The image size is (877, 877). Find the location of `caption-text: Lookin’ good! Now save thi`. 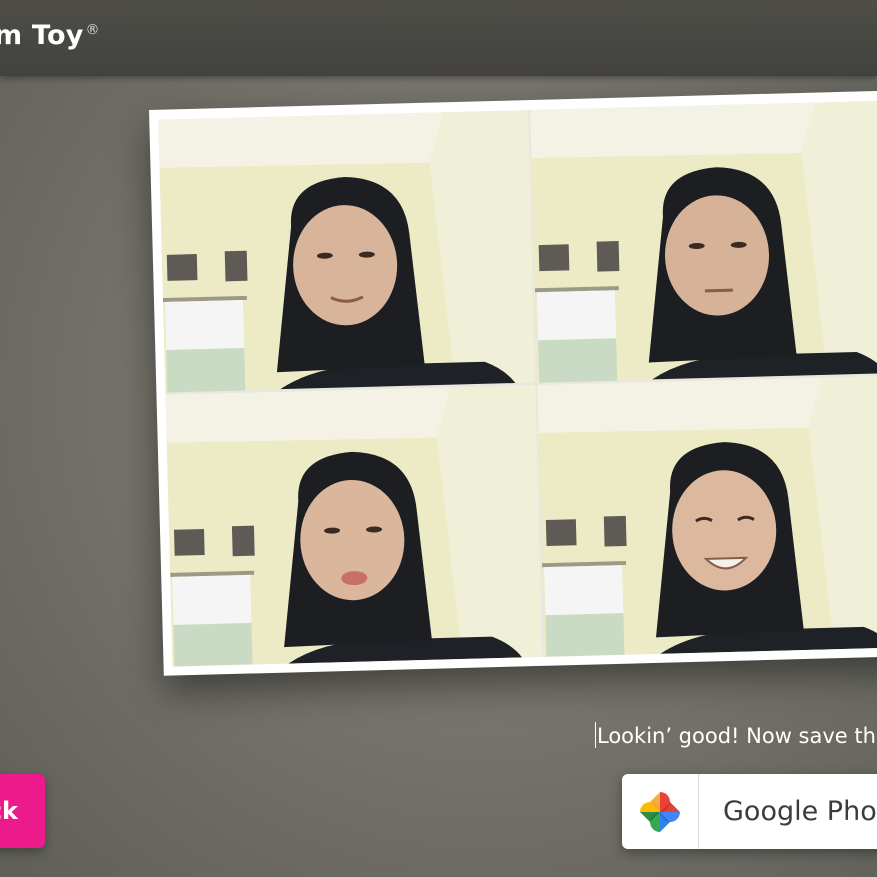

caption-text: Lookin’ good! Now save thi is located at coordinates (737, 736).